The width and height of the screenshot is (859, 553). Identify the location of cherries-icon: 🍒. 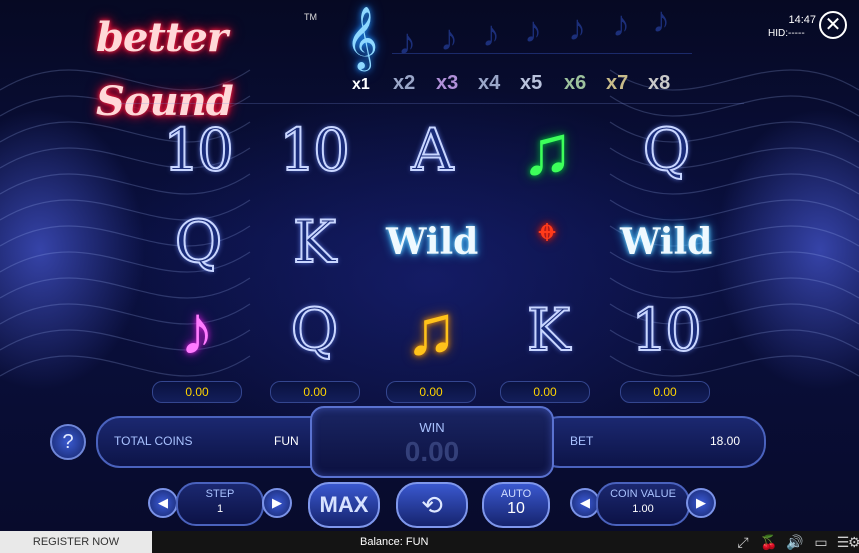
(769, 542).